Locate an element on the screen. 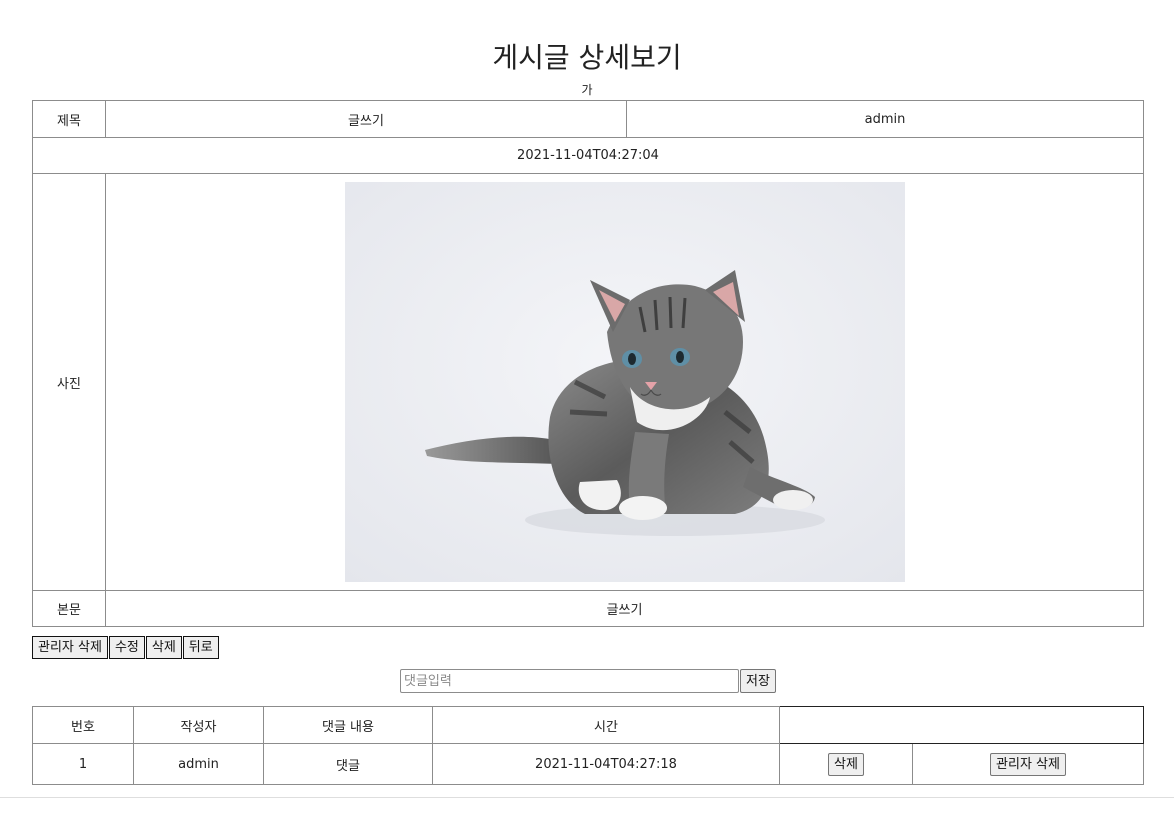 This screenshot has width=1174, height=817. body-label: 본문 is located at coordinates (69, 608).